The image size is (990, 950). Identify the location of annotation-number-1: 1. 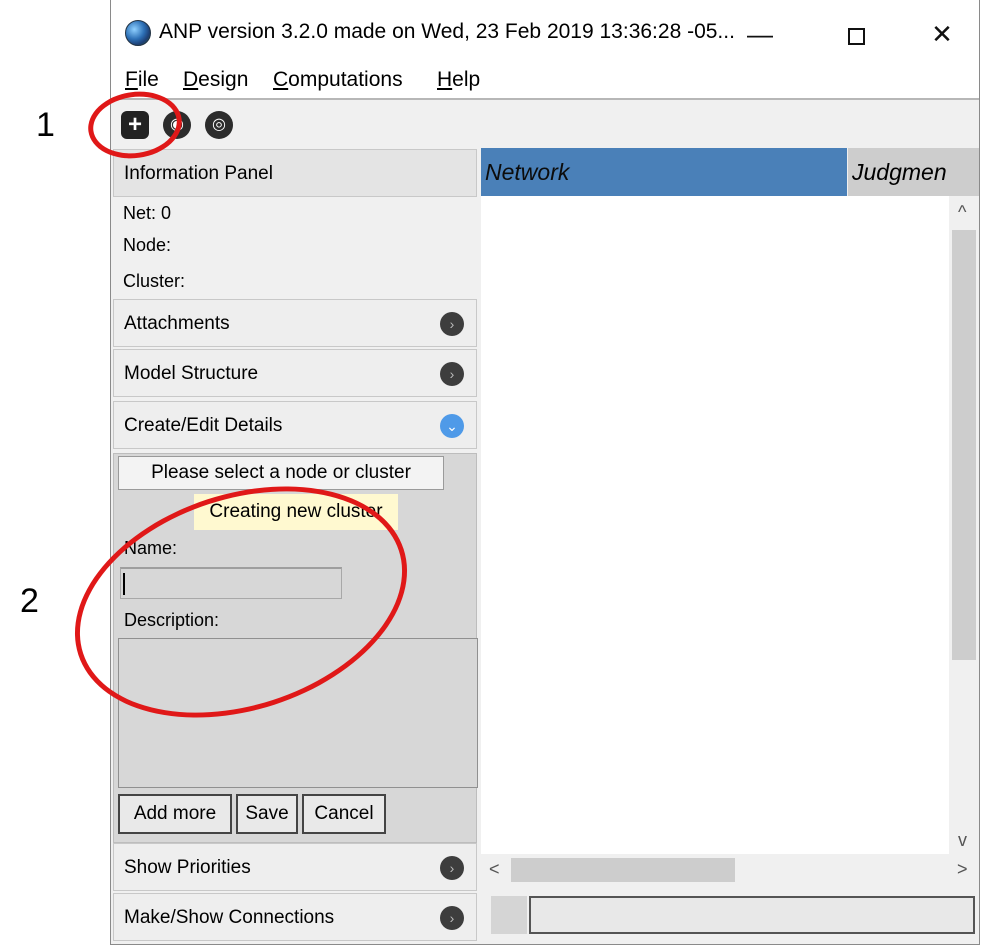
(45, 125).